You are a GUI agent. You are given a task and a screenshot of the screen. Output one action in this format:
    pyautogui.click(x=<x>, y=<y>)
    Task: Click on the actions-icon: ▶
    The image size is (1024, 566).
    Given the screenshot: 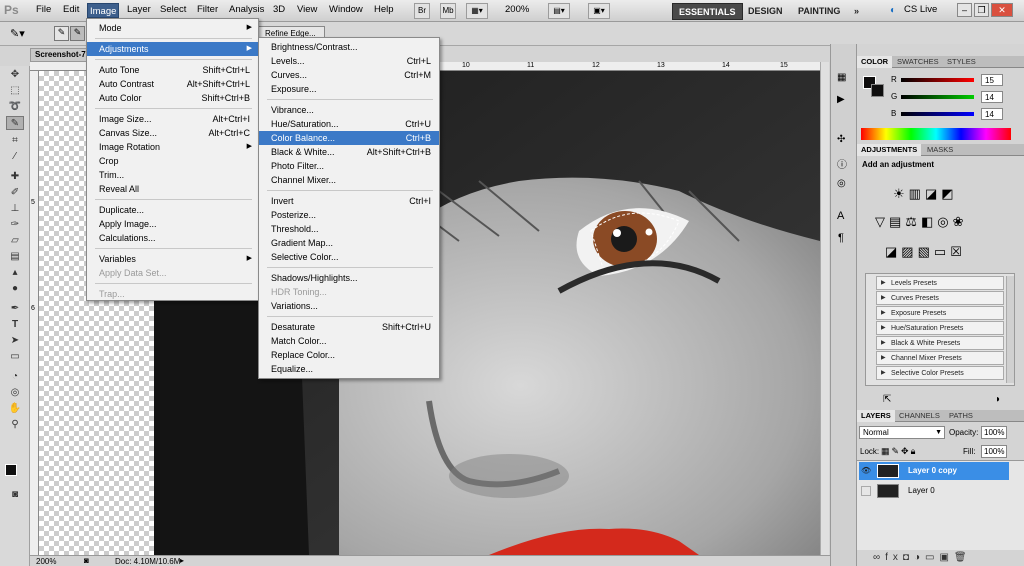 What is the action you would take?
    pyautogui.click(x=841, y=99)
    